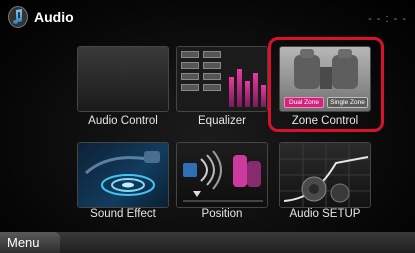 This screenshot has width=415, height=253. I want to click on page-title: Audio, so click(54, 17).